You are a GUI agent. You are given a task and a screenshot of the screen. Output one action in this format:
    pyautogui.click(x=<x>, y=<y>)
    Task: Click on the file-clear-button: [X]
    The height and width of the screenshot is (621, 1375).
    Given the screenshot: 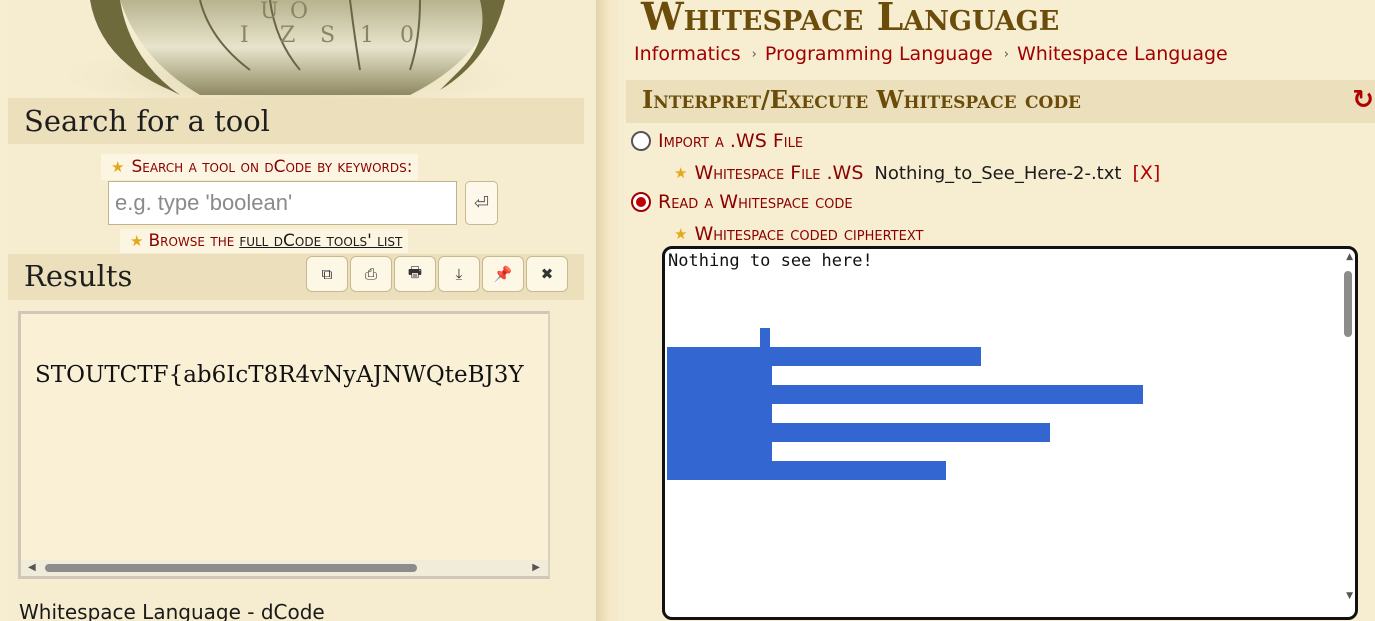 What is the action you would take?
    pyautogui.click(x=1146, y=173)
    